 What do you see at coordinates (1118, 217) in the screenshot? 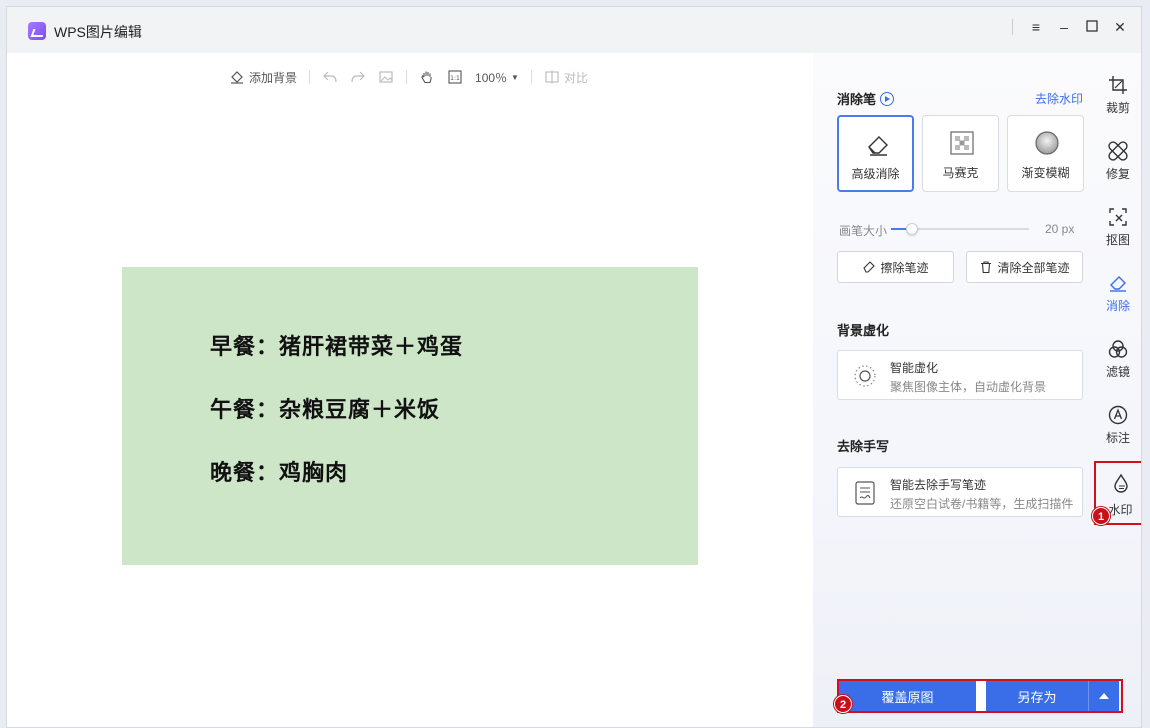
I see `cutout-icon` at bounding box center [1118, 217].